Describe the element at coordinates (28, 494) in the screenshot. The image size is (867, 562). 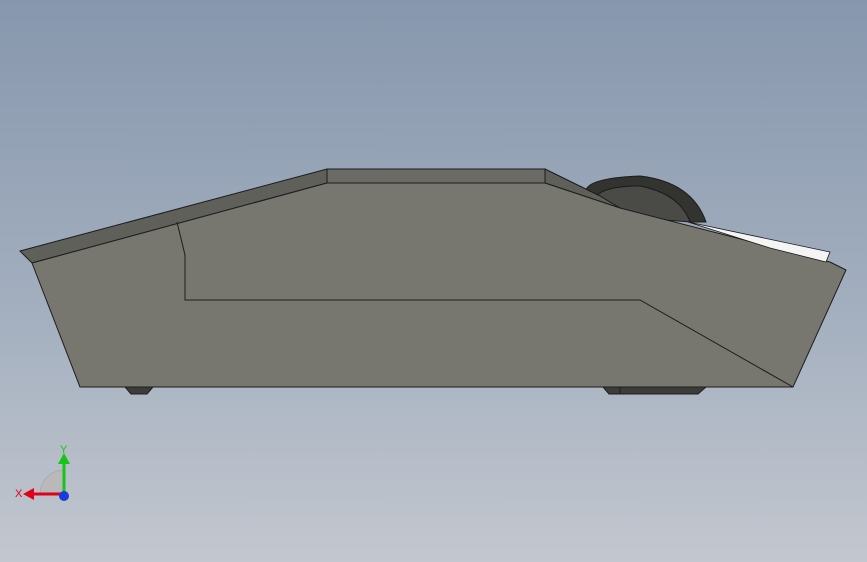
I see `x-axis-arrow-icon` at that location.